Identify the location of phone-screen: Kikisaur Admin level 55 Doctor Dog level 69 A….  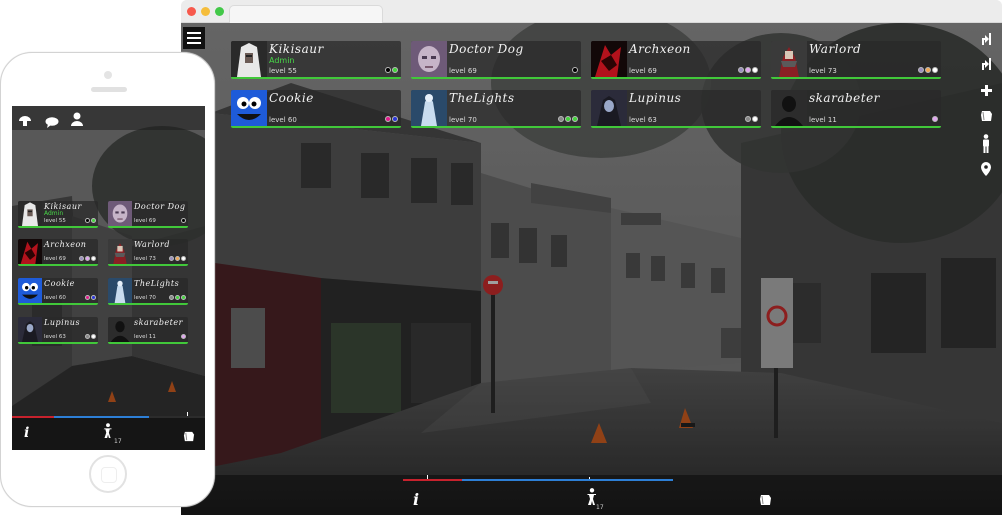
(108, 278).